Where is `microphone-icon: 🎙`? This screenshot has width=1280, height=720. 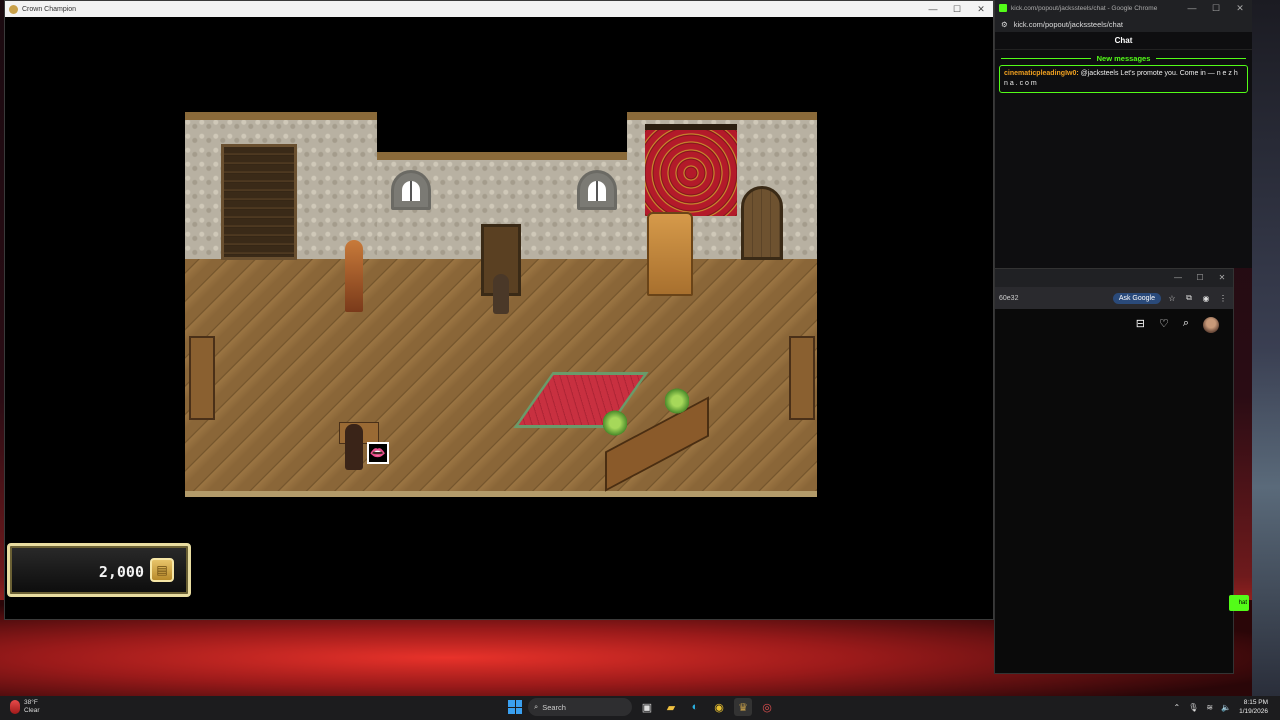 microphone-icon: 🎙 is located at coordinates (1193, 707).